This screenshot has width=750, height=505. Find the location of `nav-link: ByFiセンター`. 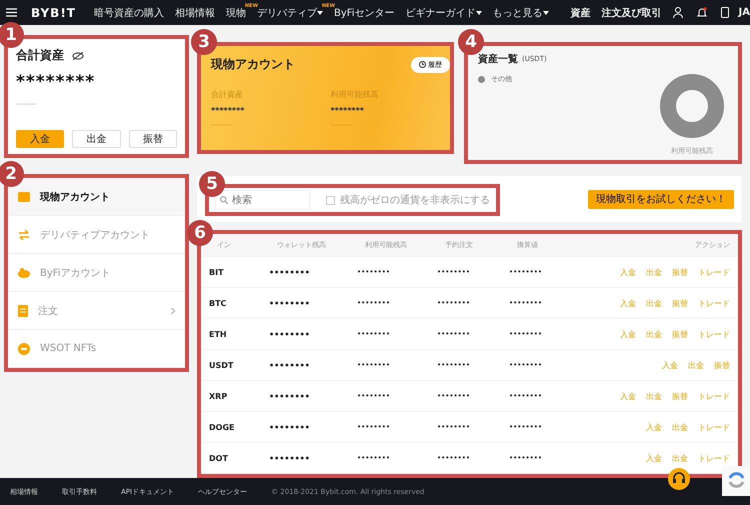

nav-link: ByFiセンター is located at coordinates (364, 13).